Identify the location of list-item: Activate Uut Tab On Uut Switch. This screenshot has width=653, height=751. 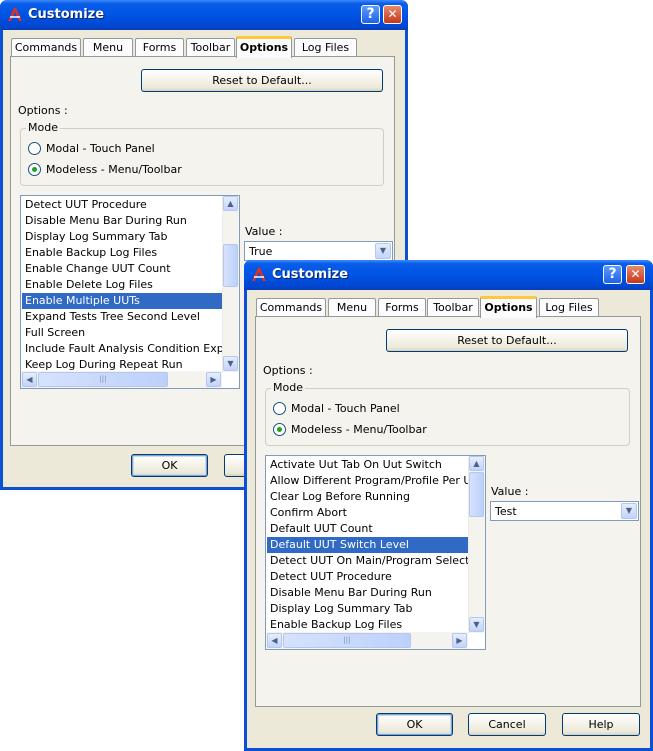
(367, 465).